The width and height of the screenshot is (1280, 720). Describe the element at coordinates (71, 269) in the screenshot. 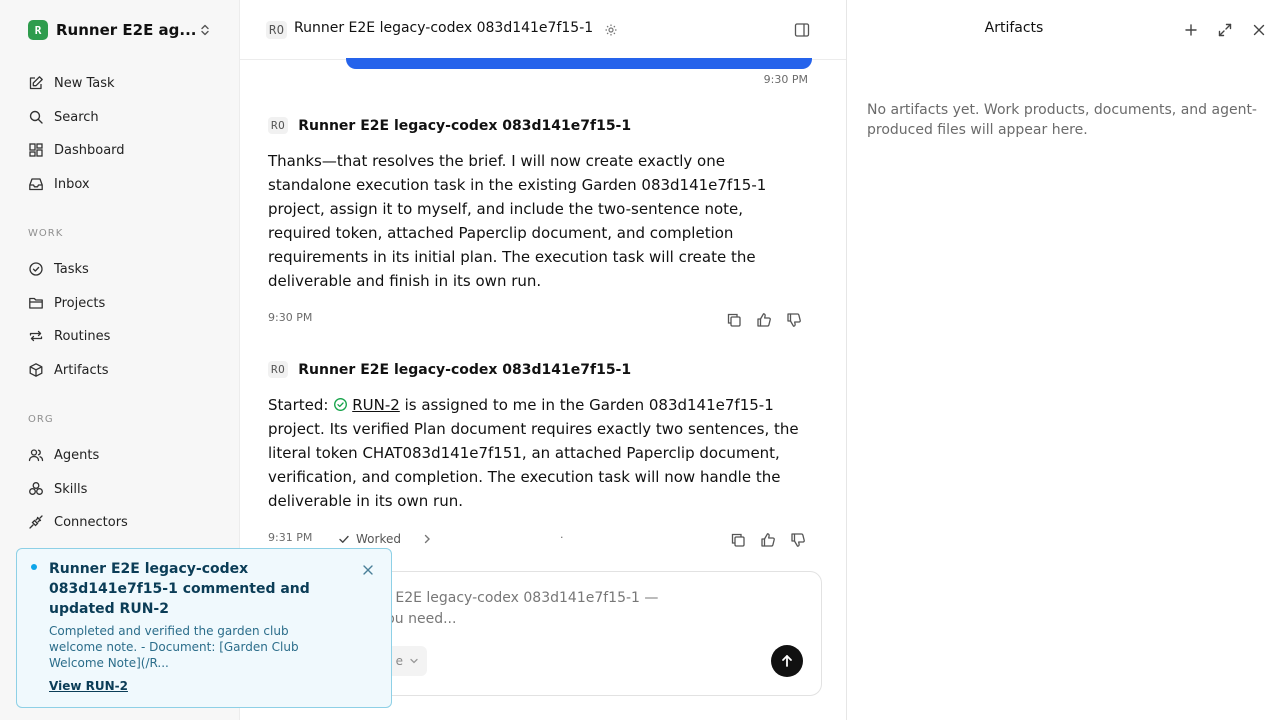

I see `nav-label: Tasks` at that location.